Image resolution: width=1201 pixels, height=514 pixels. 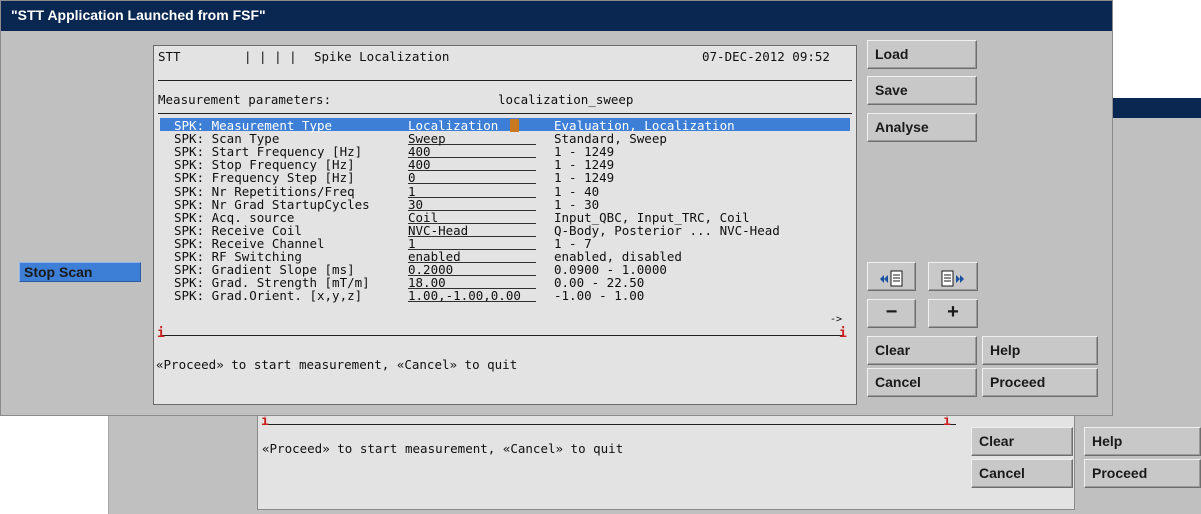 I want to click on parameter-value-field: 1.00,-1.00,0.00, so click(x=472, y=296).